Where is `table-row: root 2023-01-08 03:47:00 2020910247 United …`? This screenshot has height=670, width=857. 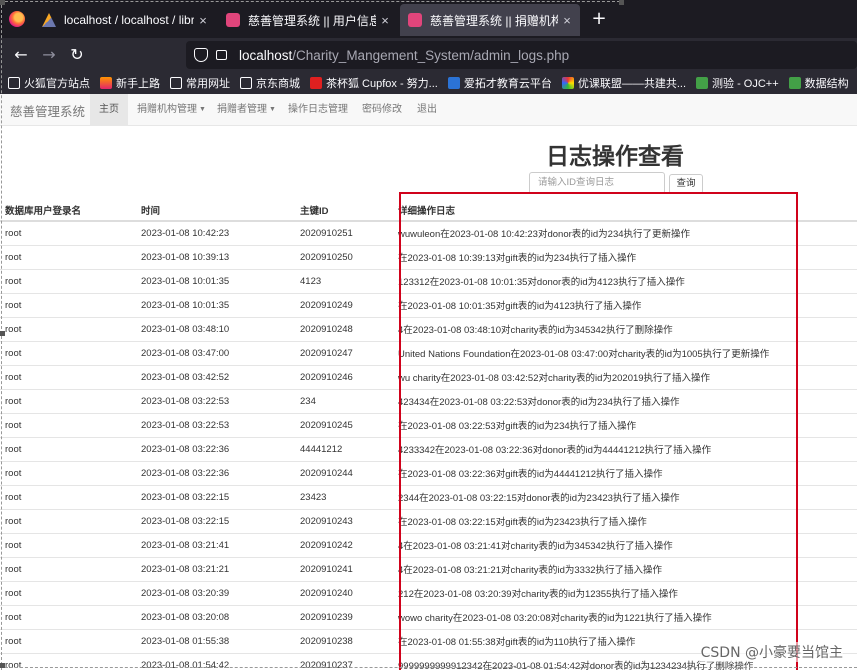 table-row: root 2023-01-08 03:47:00 2020910247 United … is located at coordinates (428, 352).